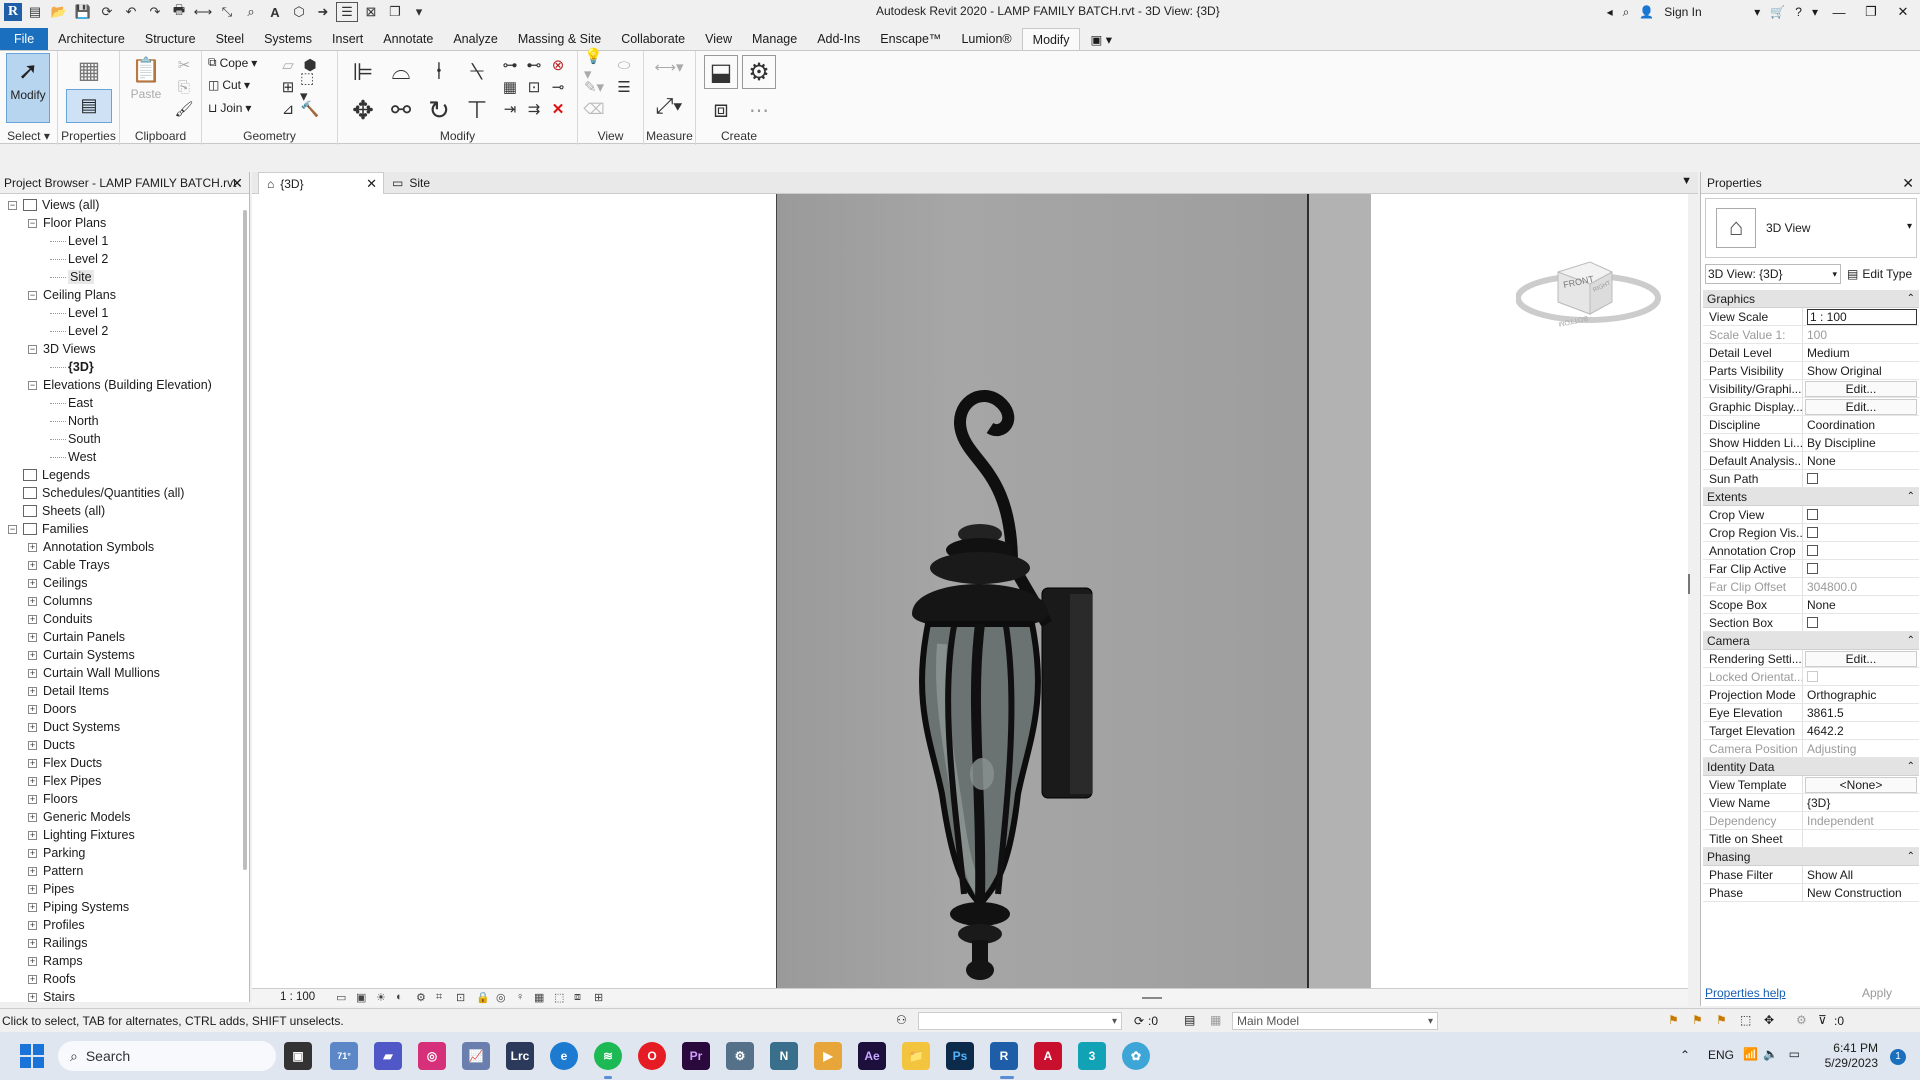  Describe the element at coordinates (60, 619) in the screenshot. I see `browser-node: + Conduits` at that location.